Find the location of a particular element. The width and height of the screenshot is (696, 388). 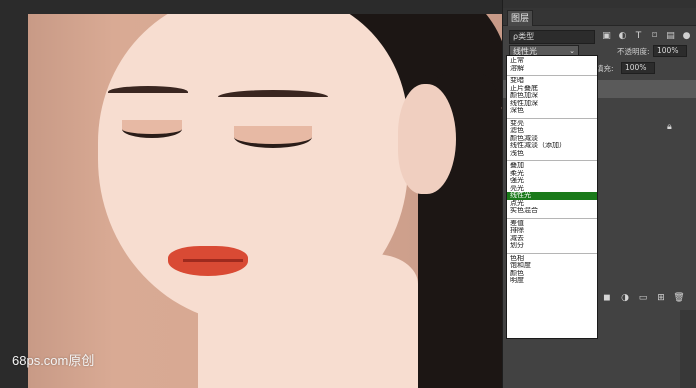

blend-menu-item: 叠加 is located at coordinates (552, 166).